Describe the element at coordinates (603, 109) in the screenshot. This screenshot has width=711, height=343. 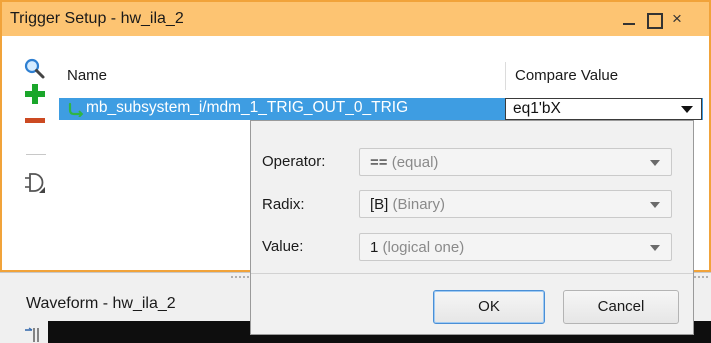
I see `compare-value-dropdown: eq1'bX` at that location.